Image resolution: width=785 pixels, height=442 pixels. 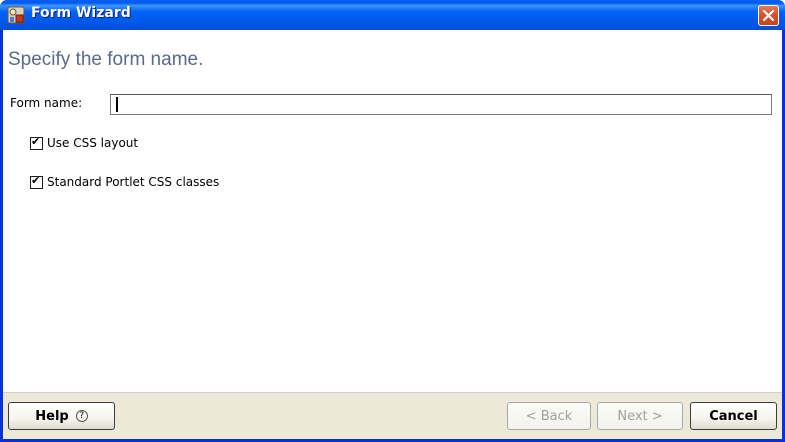 What do you see at coordinates (81, 13) in the screenshot?
I see `window-title: Form Wizard` at bounding box center [81, 13].